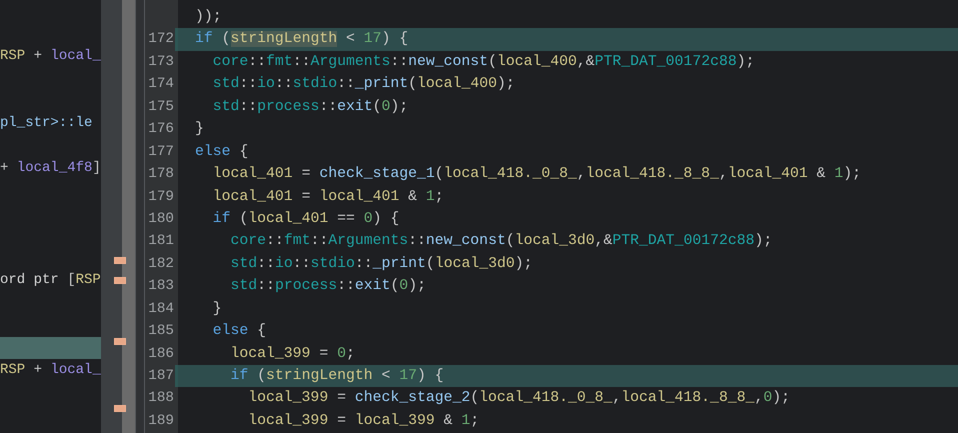  I want to click on line-number: 183, so click(161, 286).